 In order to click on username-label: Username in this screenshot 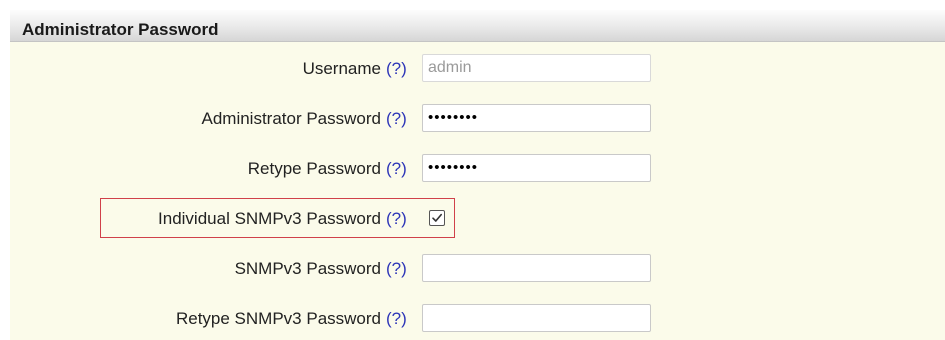, I will do `click(341, 68)`.